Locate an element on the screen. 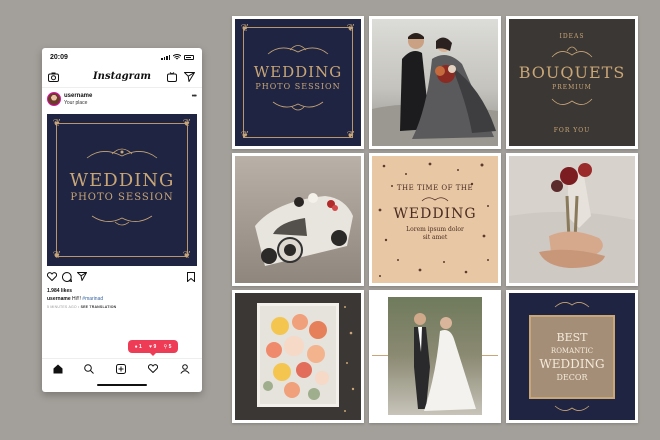 This screenshot has height=440, width=660. post-actions is located at coordinates (122, 277).